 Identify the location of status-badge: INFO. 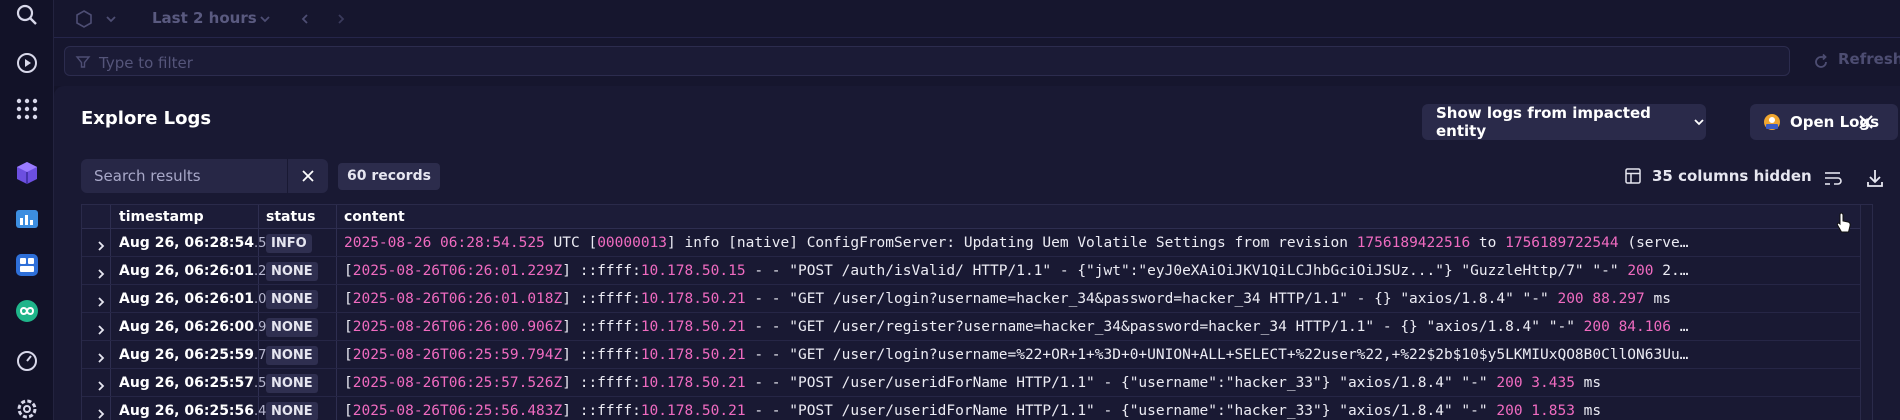
(289, 243).